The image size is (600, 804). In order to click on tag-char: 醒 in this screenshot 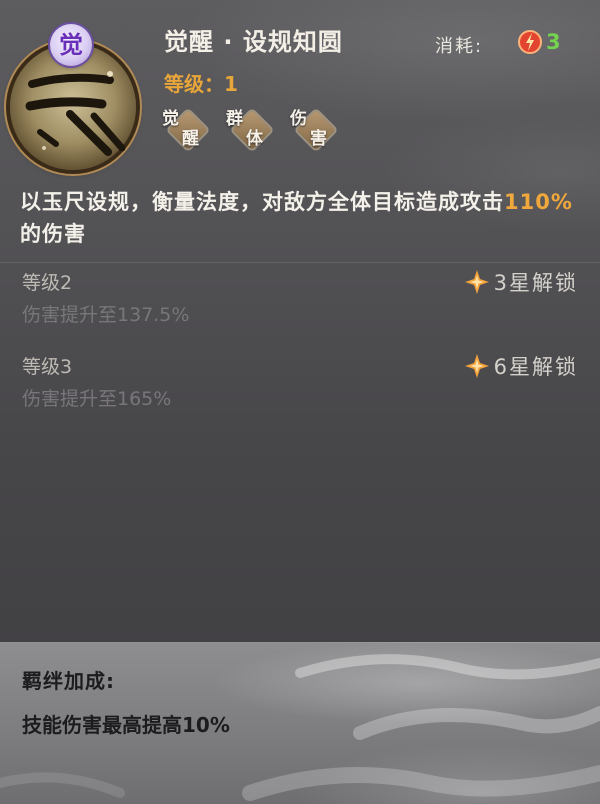, I will do `click(190, 139)`.